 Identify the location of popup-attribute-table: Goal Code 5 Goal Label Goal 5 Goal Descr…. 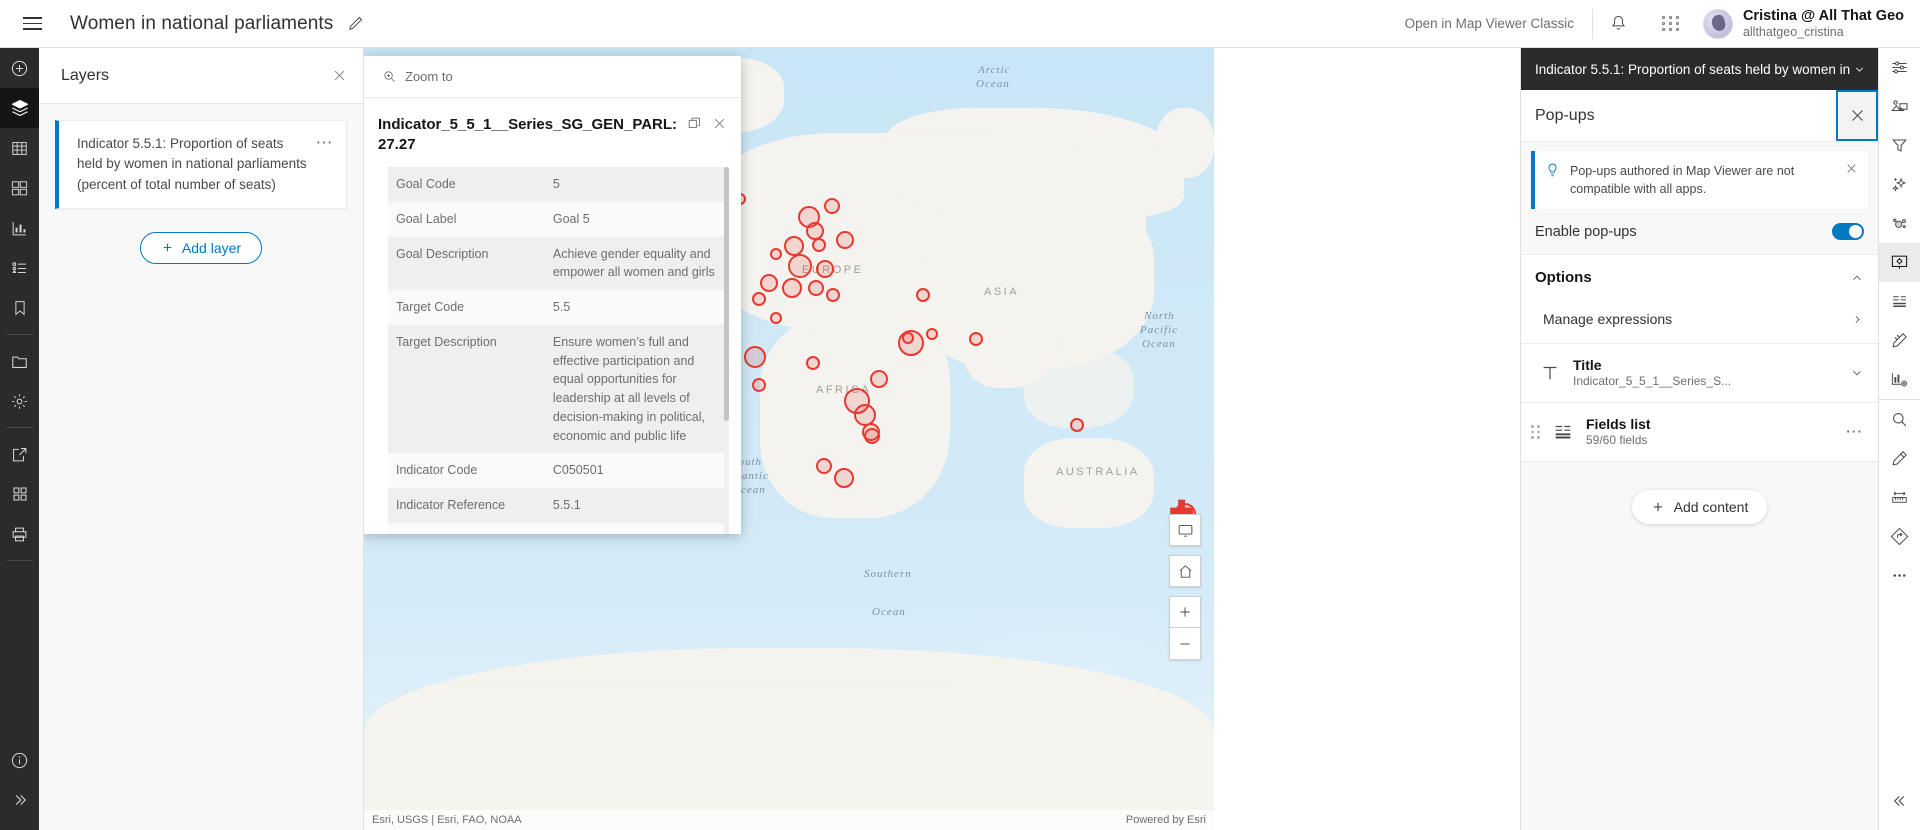
(558, 350).